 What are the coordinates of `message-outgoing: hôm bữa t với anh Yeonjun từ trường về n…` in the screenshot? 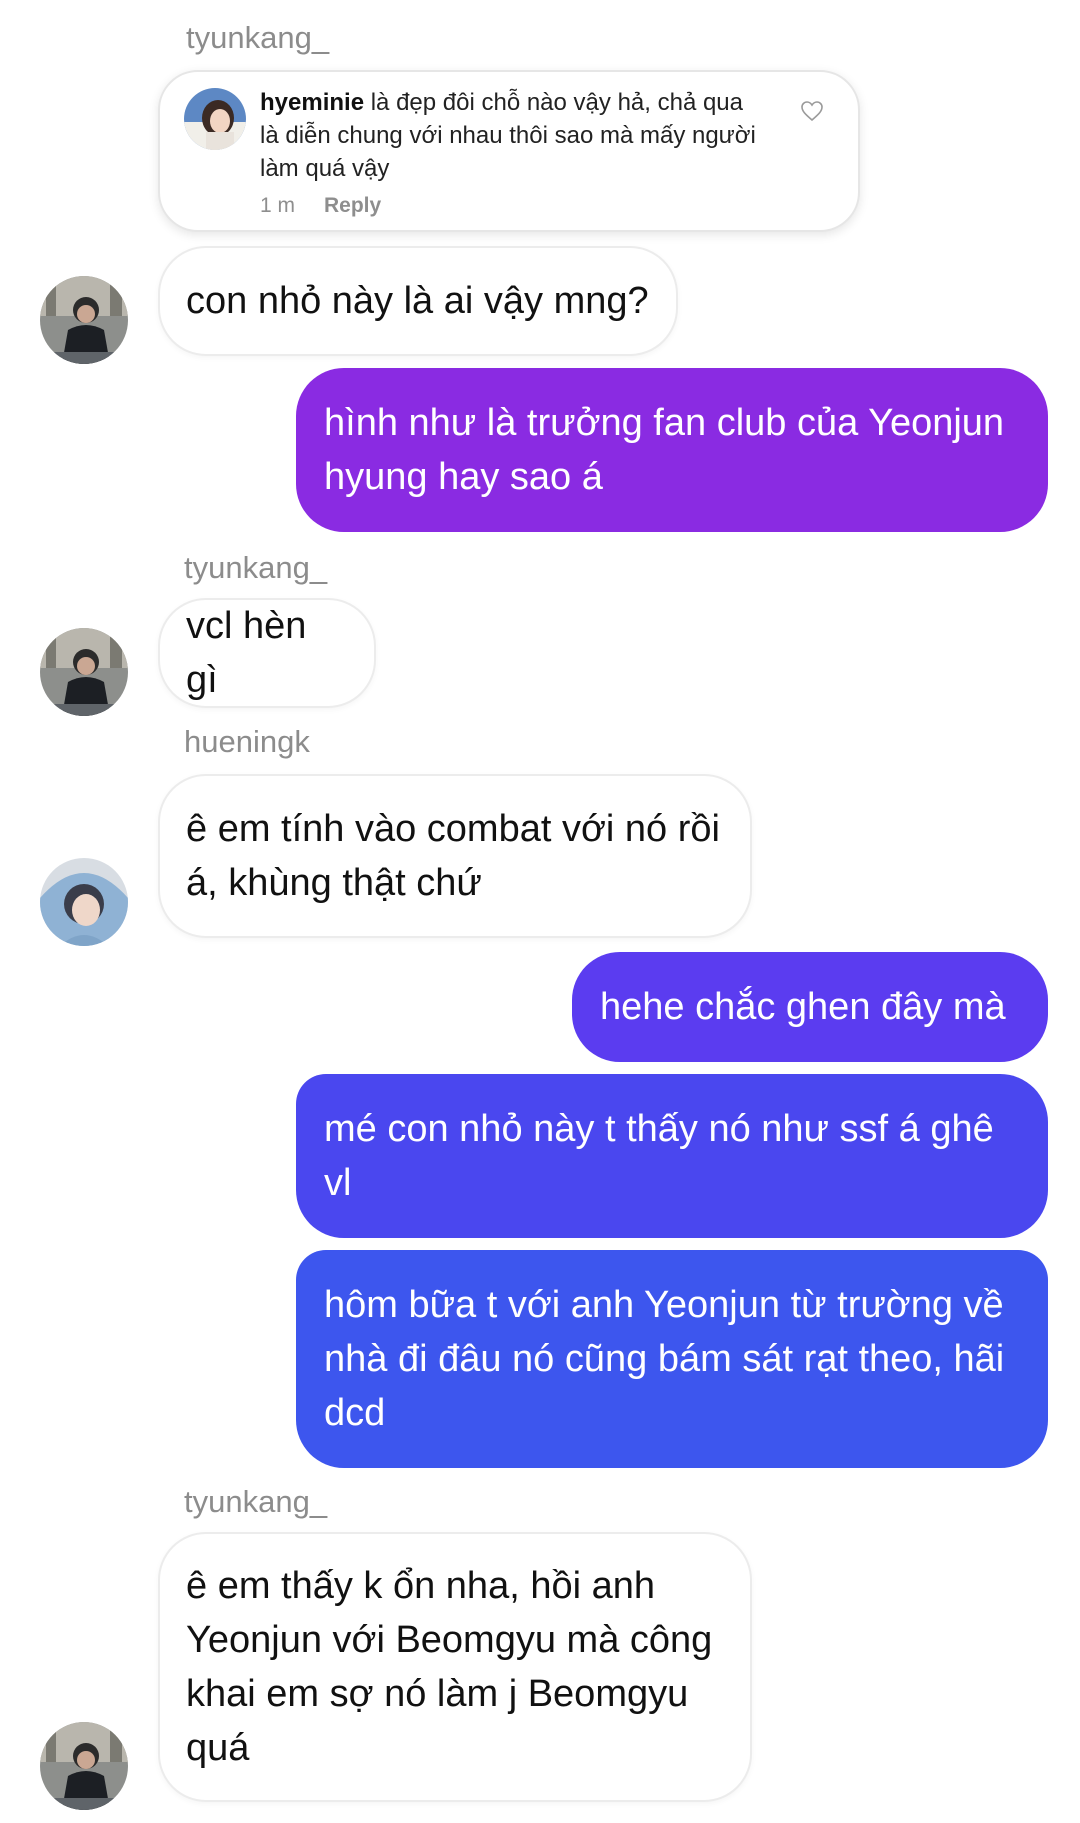 It's located at (672, 1359).